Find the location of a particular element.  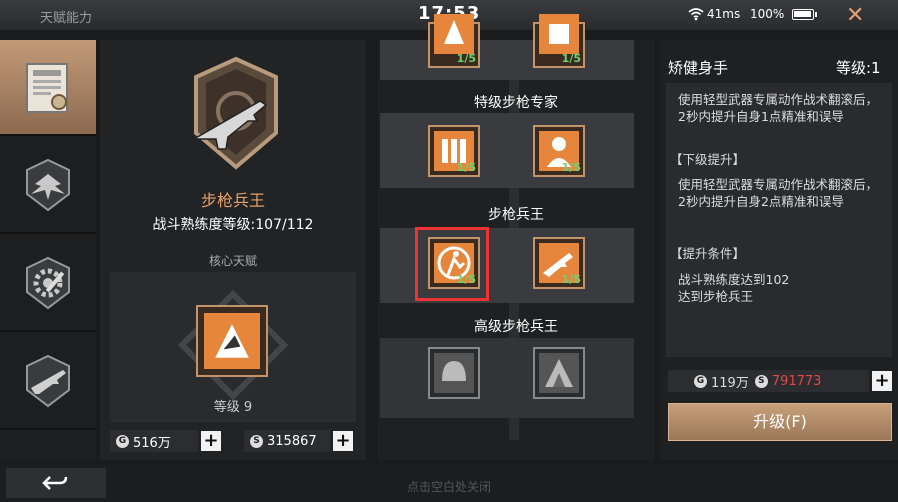

cost-pill: G 119万 S 791773 is located at coordinates (768, 381).